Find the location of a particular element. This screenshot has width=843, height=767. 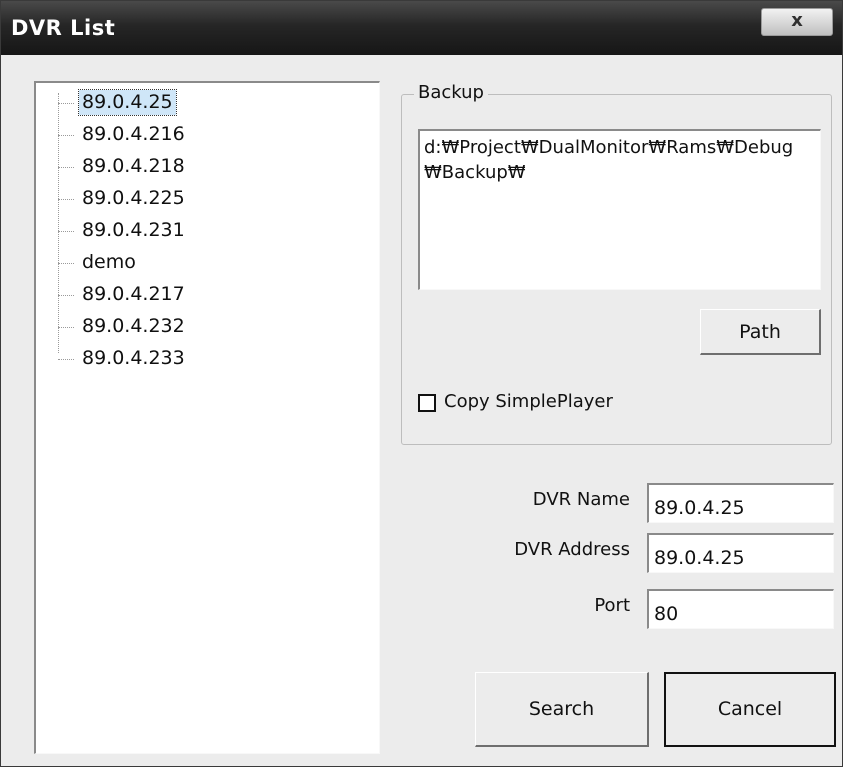

tree-item-label: 89.0.4.217 is located at coordinates (133, 294).